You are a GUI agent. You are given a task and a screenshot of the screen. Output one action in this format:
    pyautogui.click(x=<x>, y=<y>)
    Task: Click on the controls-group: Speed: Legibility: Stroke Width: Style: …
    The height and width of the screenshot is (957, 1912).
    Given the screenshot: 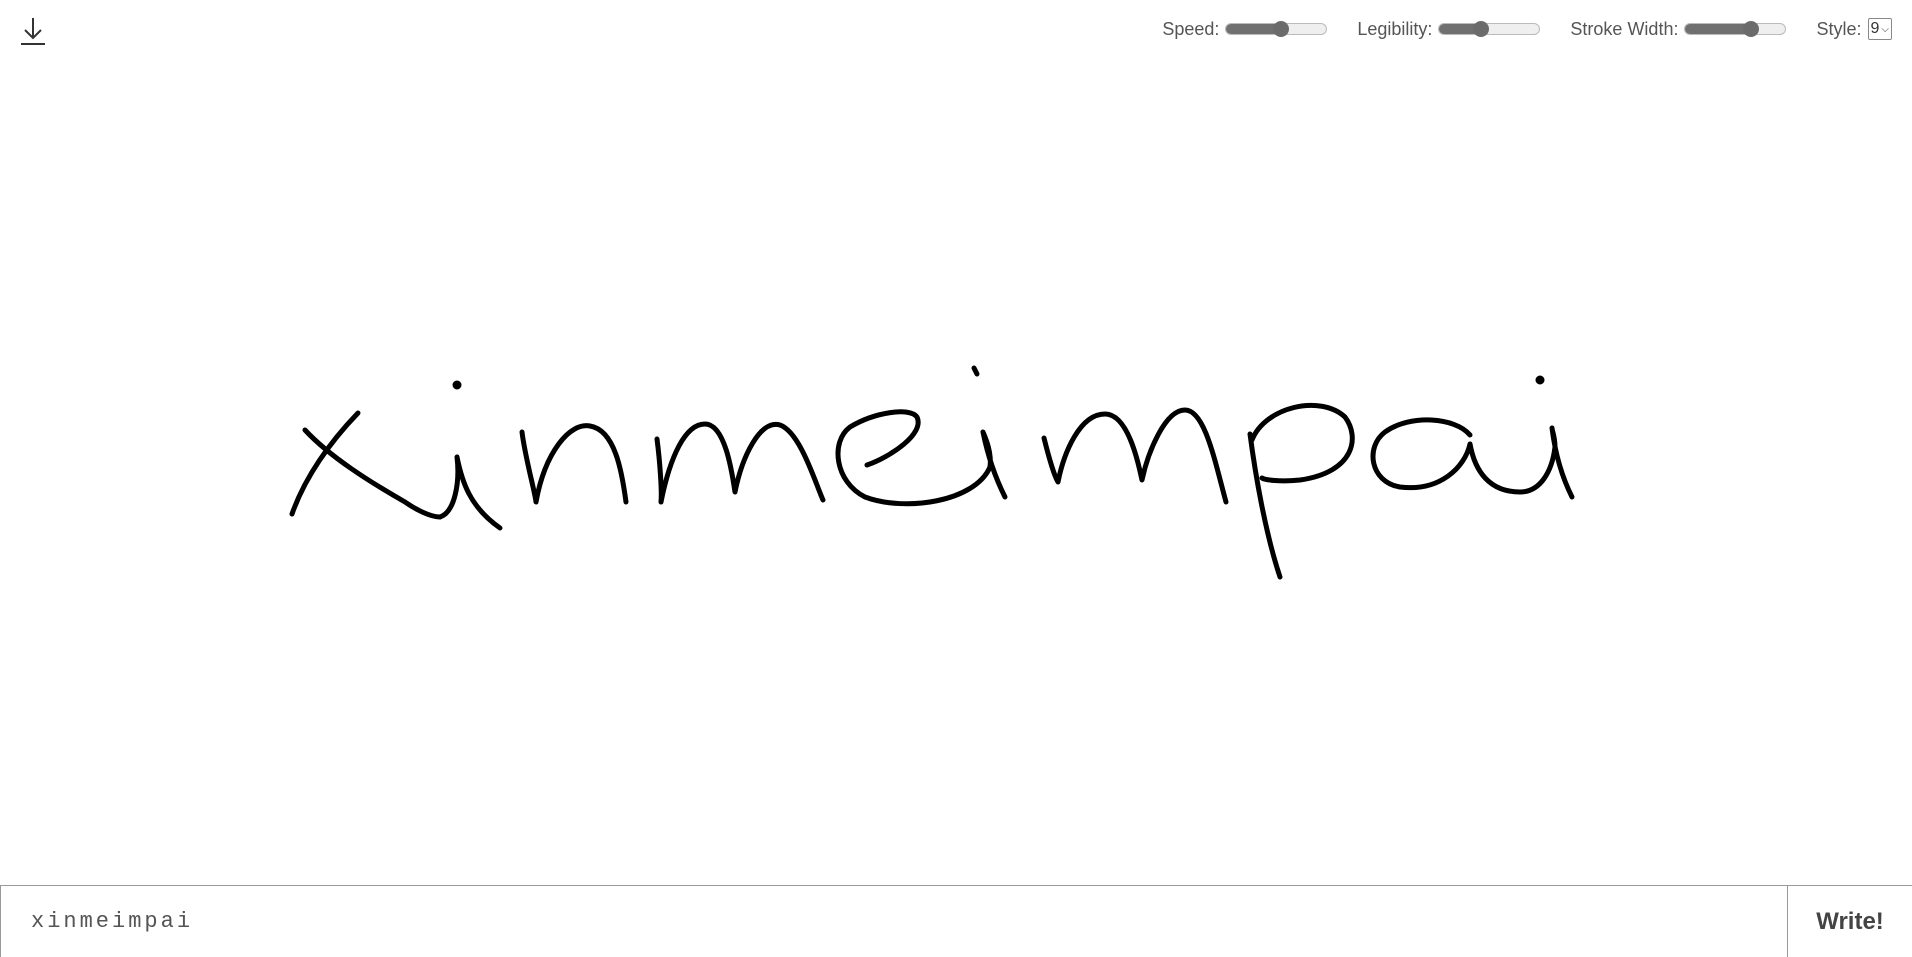 What is the action you would take?
    pyautogui.click(x=1512, y=29)
    